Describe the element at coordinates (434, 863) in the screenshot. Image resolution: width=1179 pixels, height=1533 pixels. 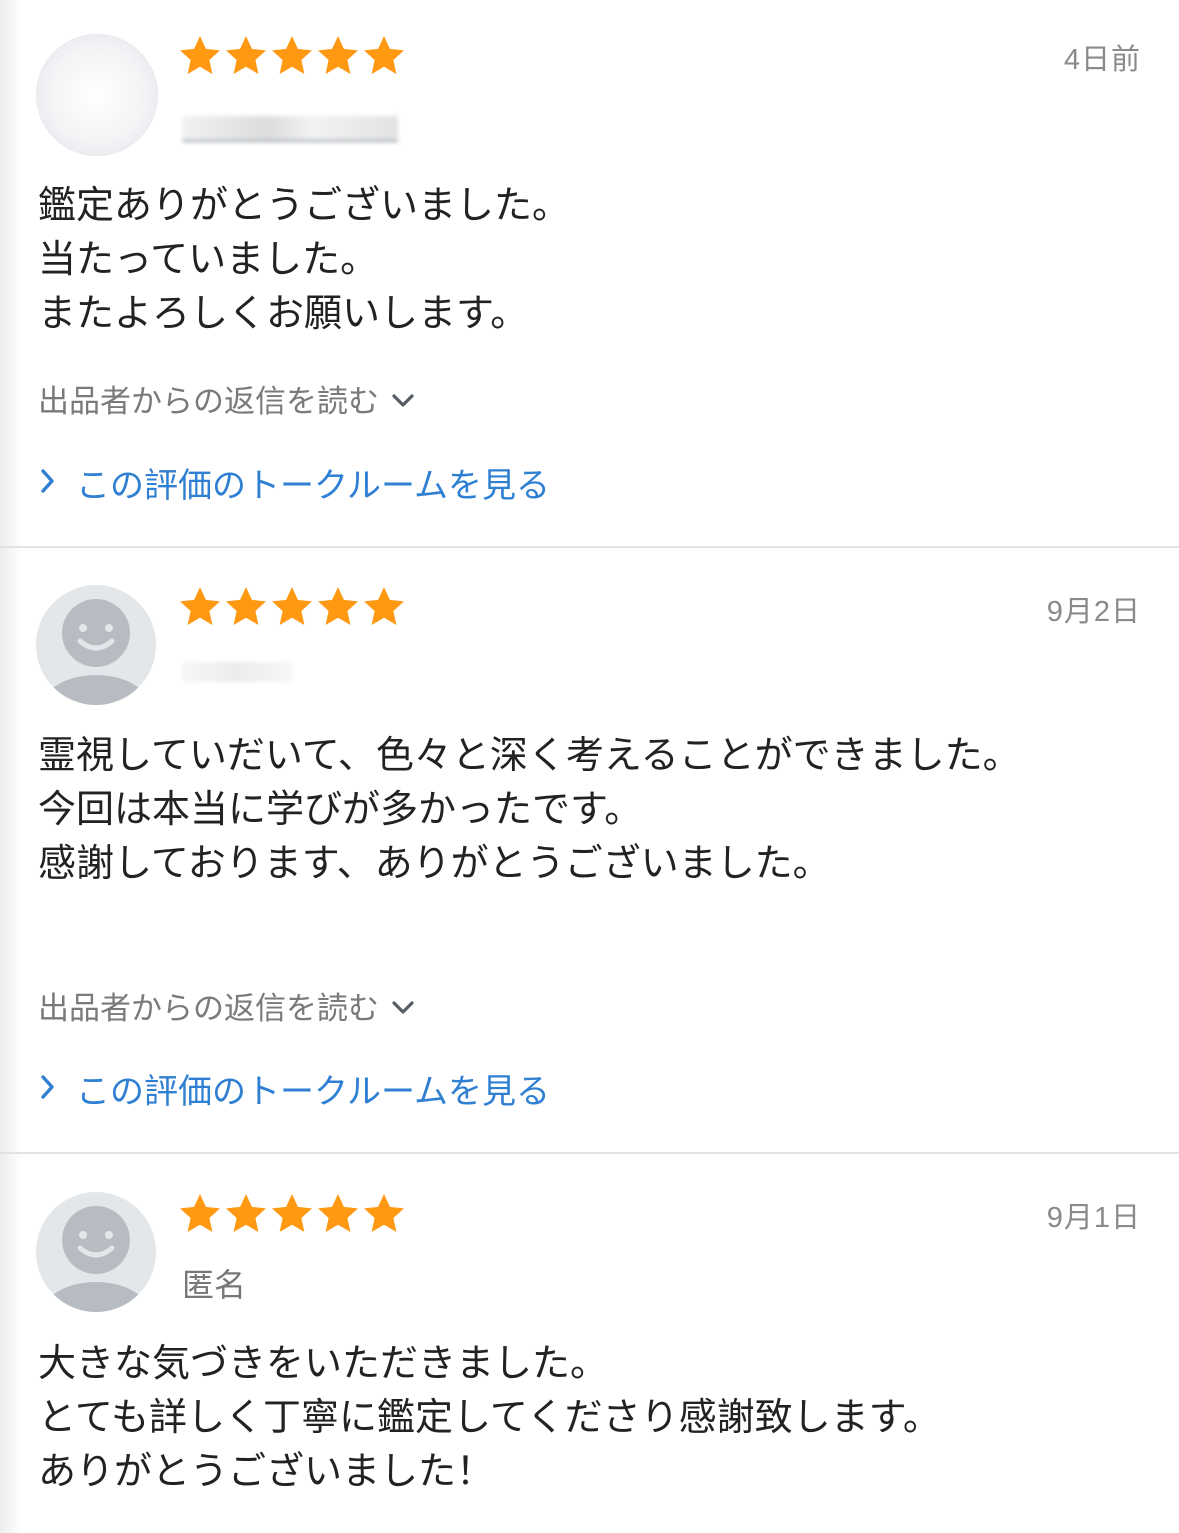
I see `comment-line: 感謝しております、ありがとうございました。` at that location.